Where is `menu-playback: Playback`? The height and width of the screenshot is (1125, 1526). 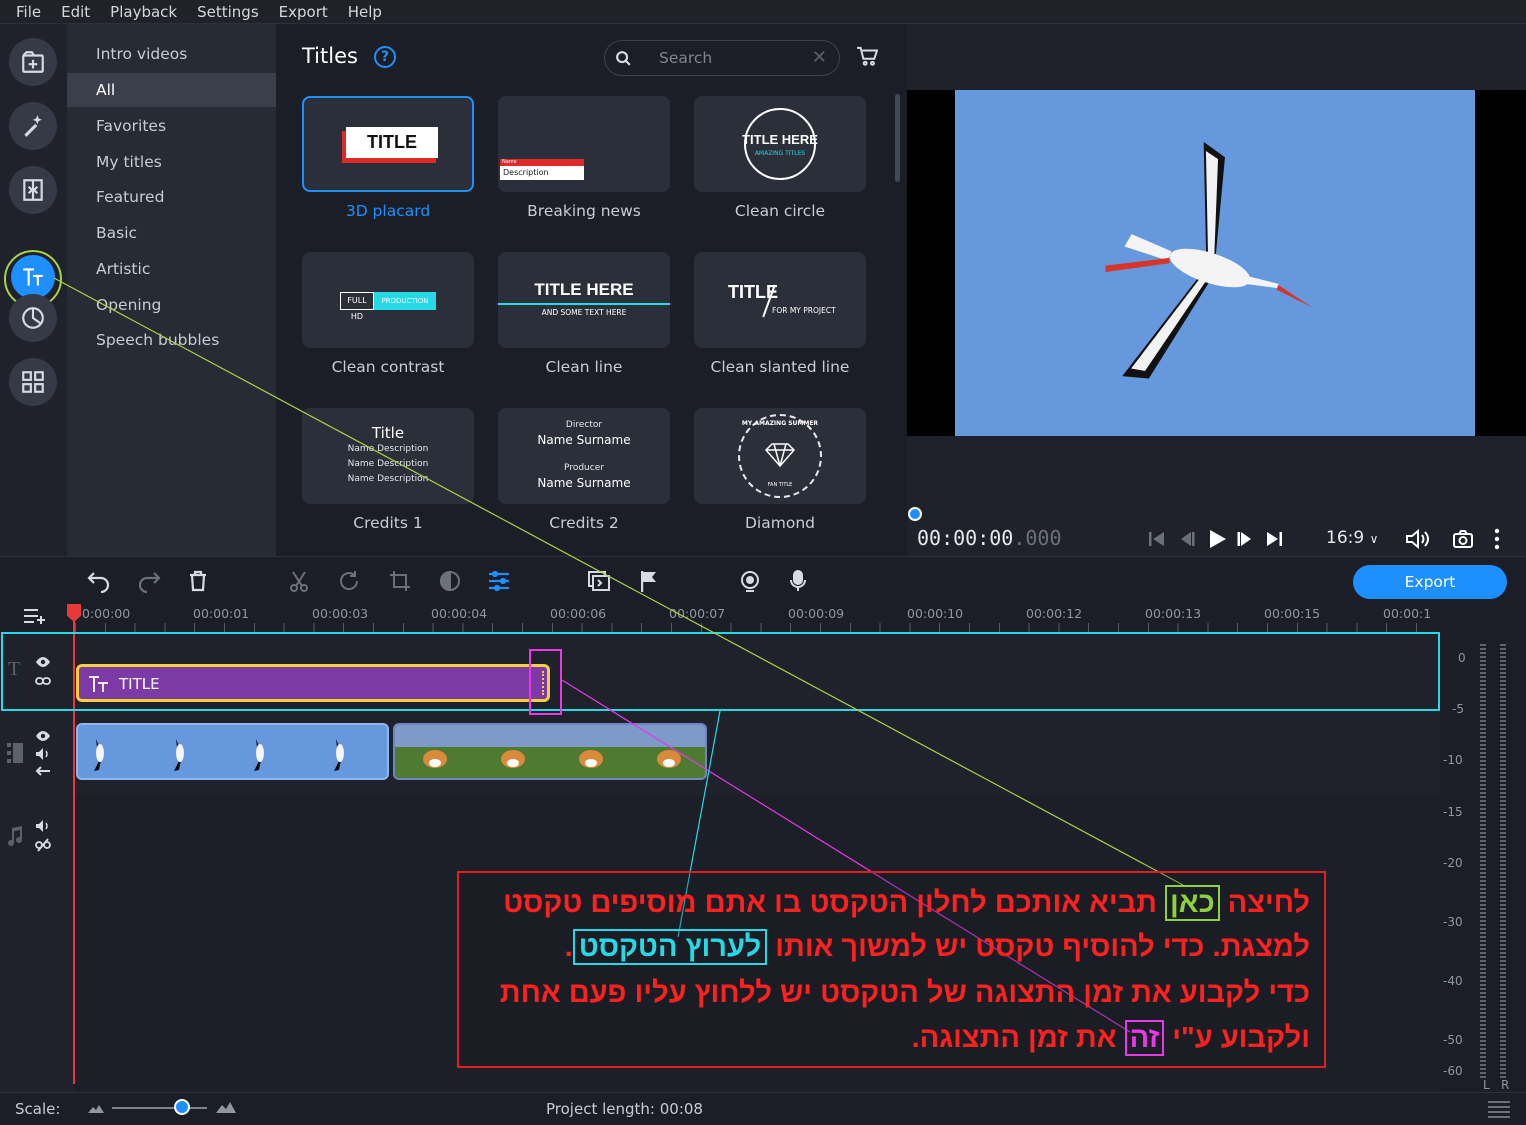 menu-playback: Playback is located at coordinates (143, 12).